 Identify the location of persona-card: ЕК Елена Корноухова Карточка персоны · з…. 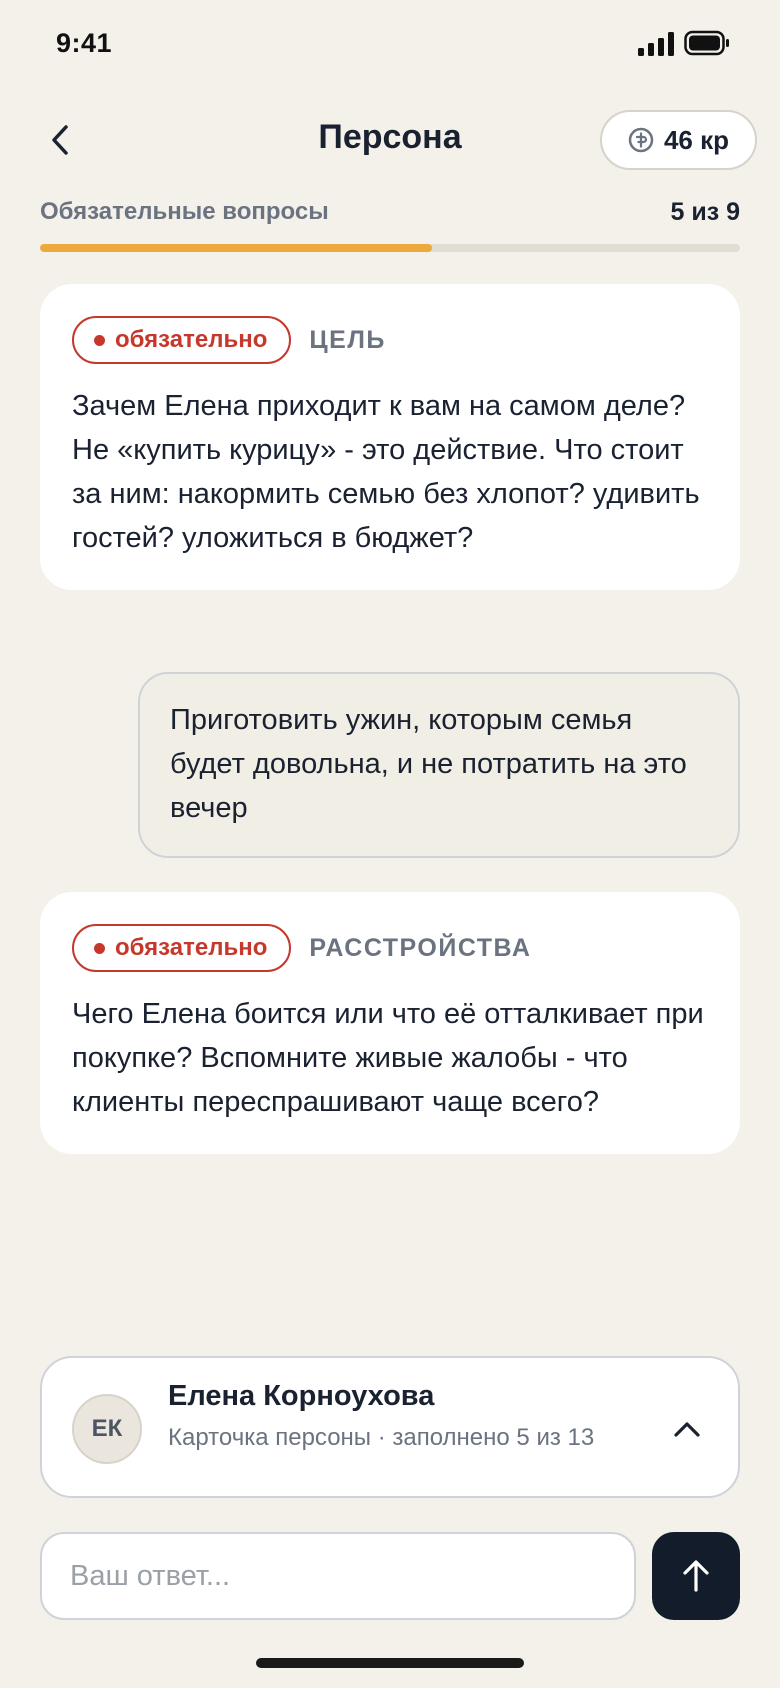
(390, 1427).